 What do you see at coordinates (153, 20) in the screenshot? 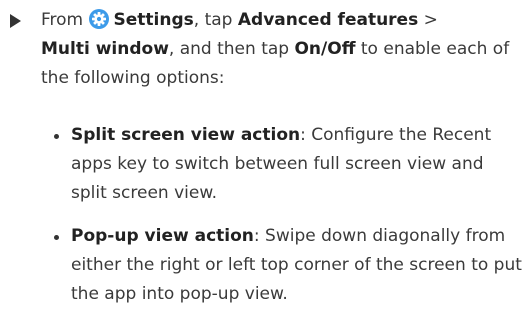
I see `settings-label: Settings` at bounding box center [153, 20].